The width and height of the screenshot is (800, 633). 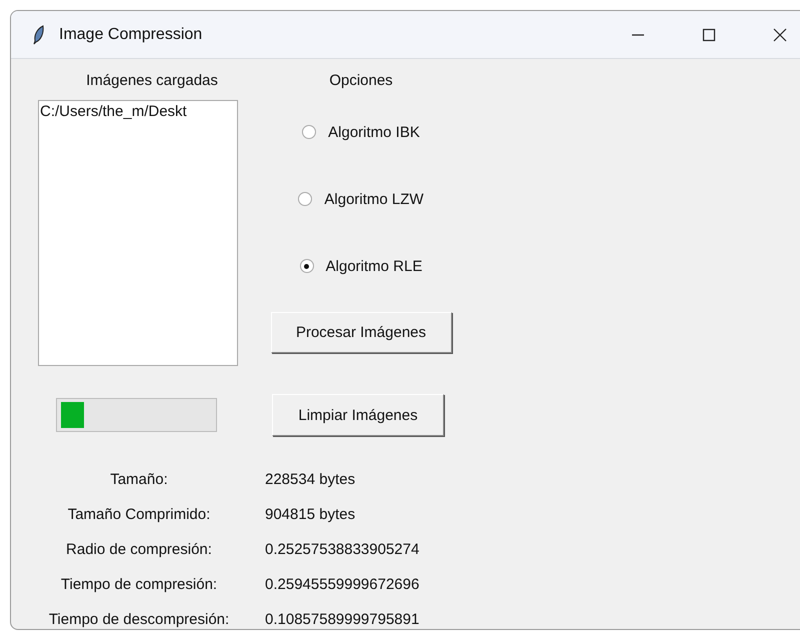 What do you see at coordinates (139, 585) in the screenshot?
I see `stat-label: Tiempo de compresión:` at bounding box center [139, 585].